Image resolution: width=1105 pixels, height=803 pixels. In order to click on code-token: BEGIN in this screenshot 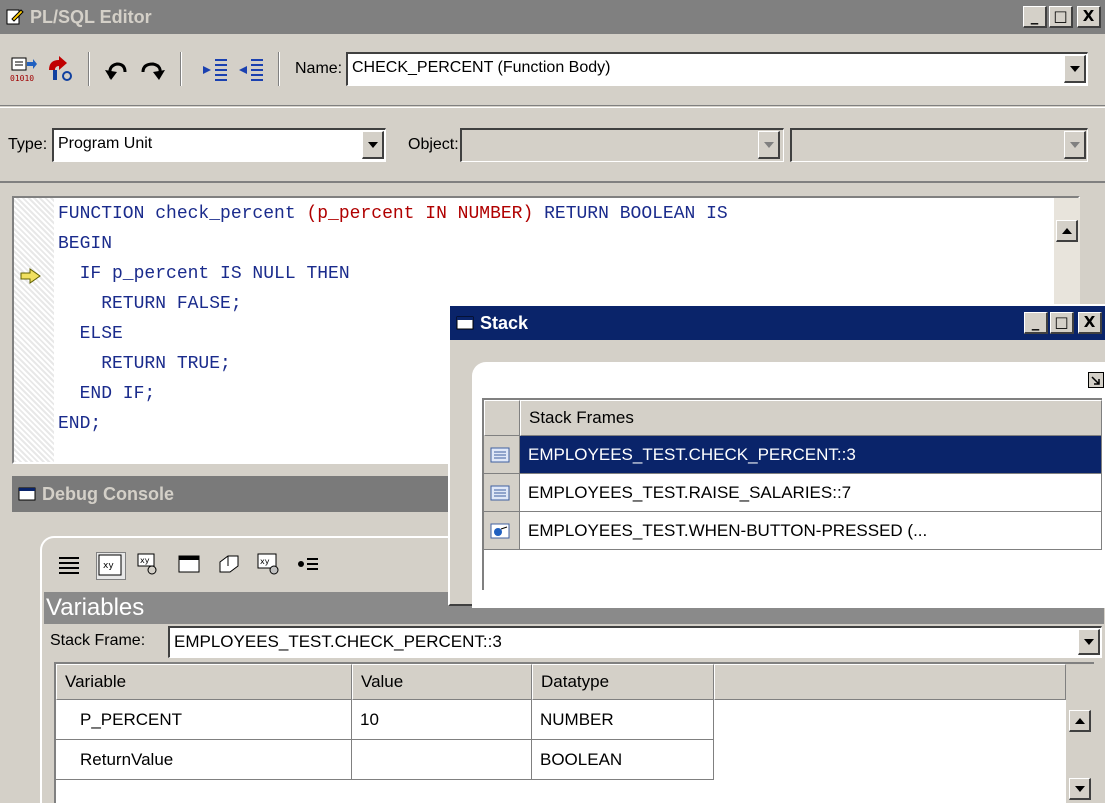, I will do `click(85, 244)`.